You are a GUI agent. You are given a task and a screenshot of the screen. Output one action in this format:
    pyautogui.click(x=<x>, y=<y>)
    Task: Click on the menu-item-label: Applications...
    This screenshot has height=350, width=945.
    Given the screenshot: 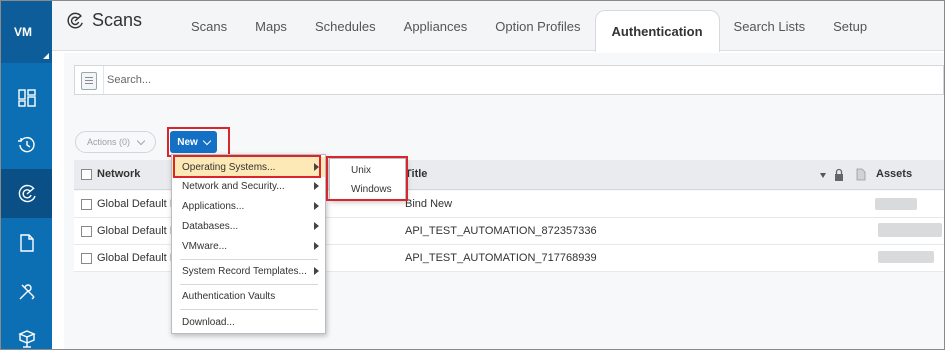 What is the action you would take?
    pyautogui.click(x=213, y=206)
    